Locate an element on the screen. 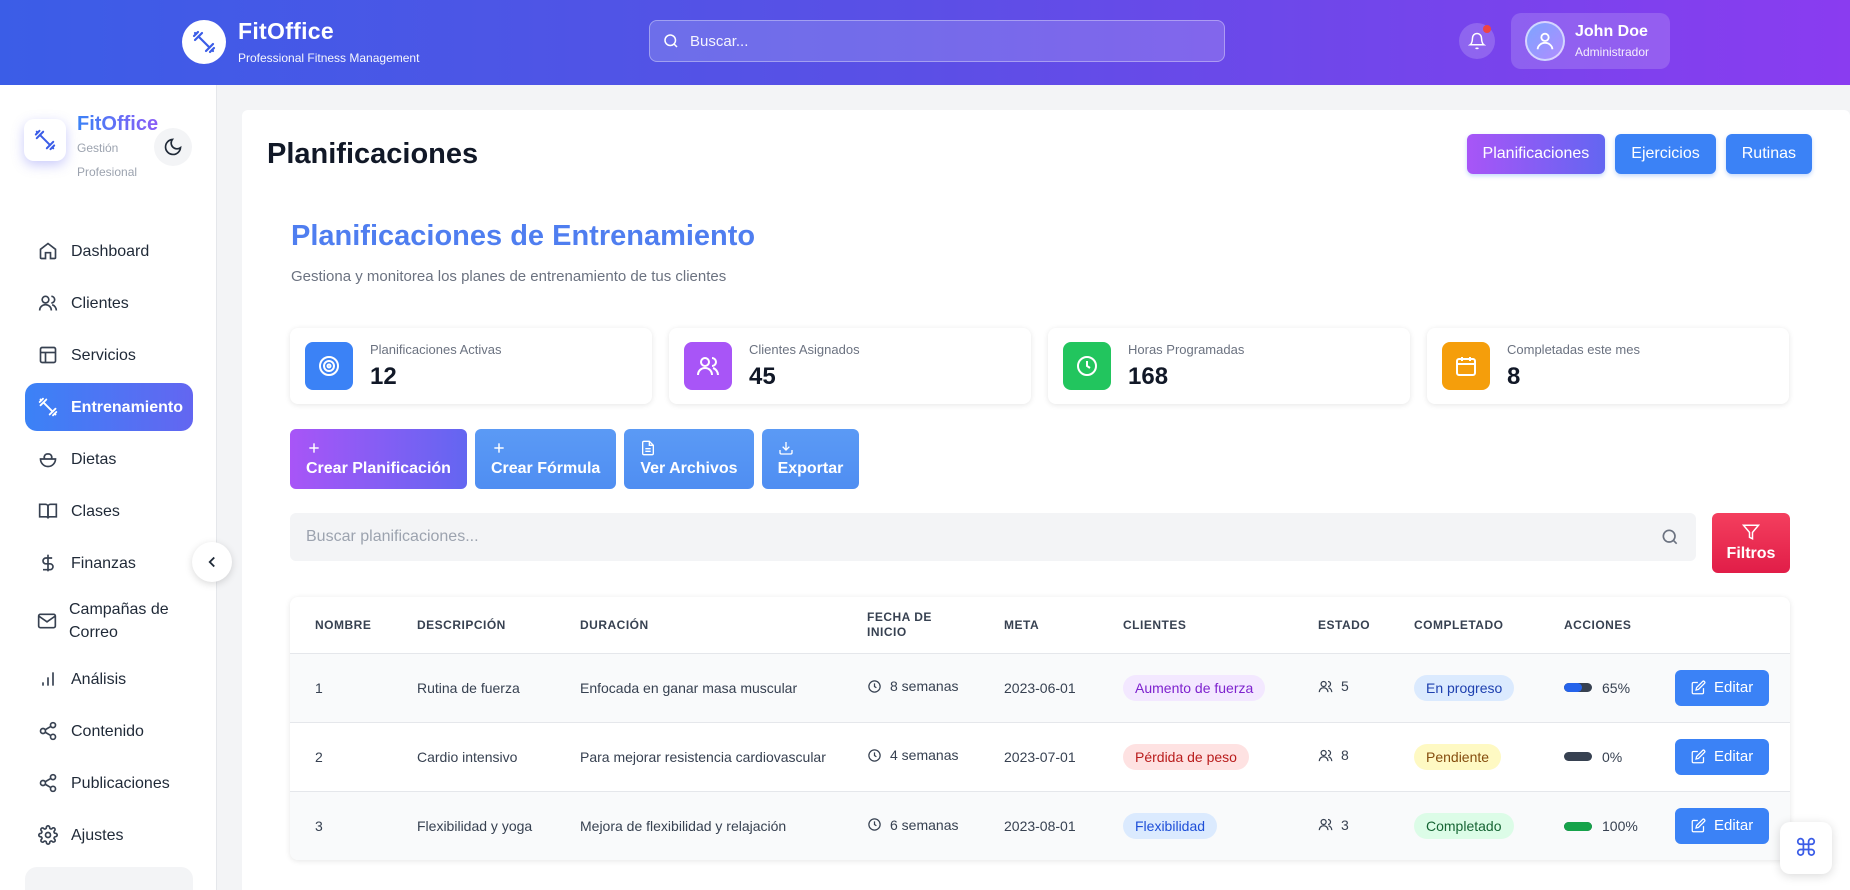  cell-name: Rutina de fuerza is located at coordinates (473, 687).